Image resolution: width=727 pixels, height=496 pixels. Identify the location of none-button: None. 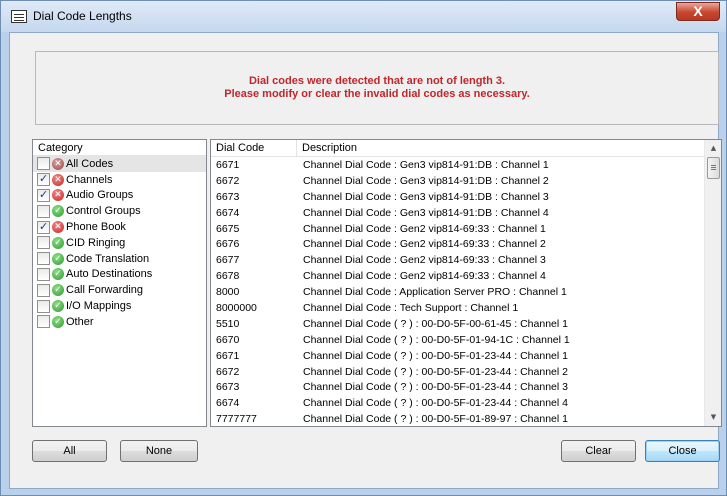
(159, 451).